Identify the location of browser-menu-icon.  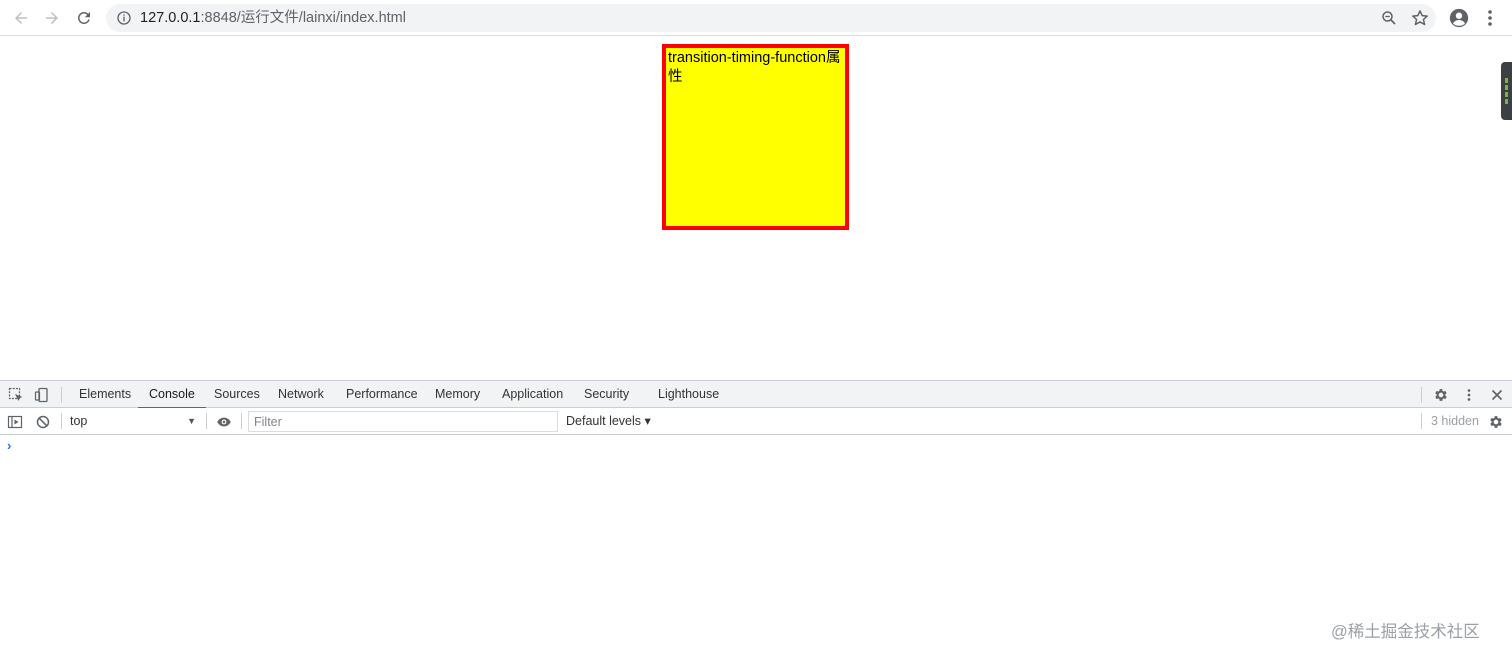
(1490, 18).